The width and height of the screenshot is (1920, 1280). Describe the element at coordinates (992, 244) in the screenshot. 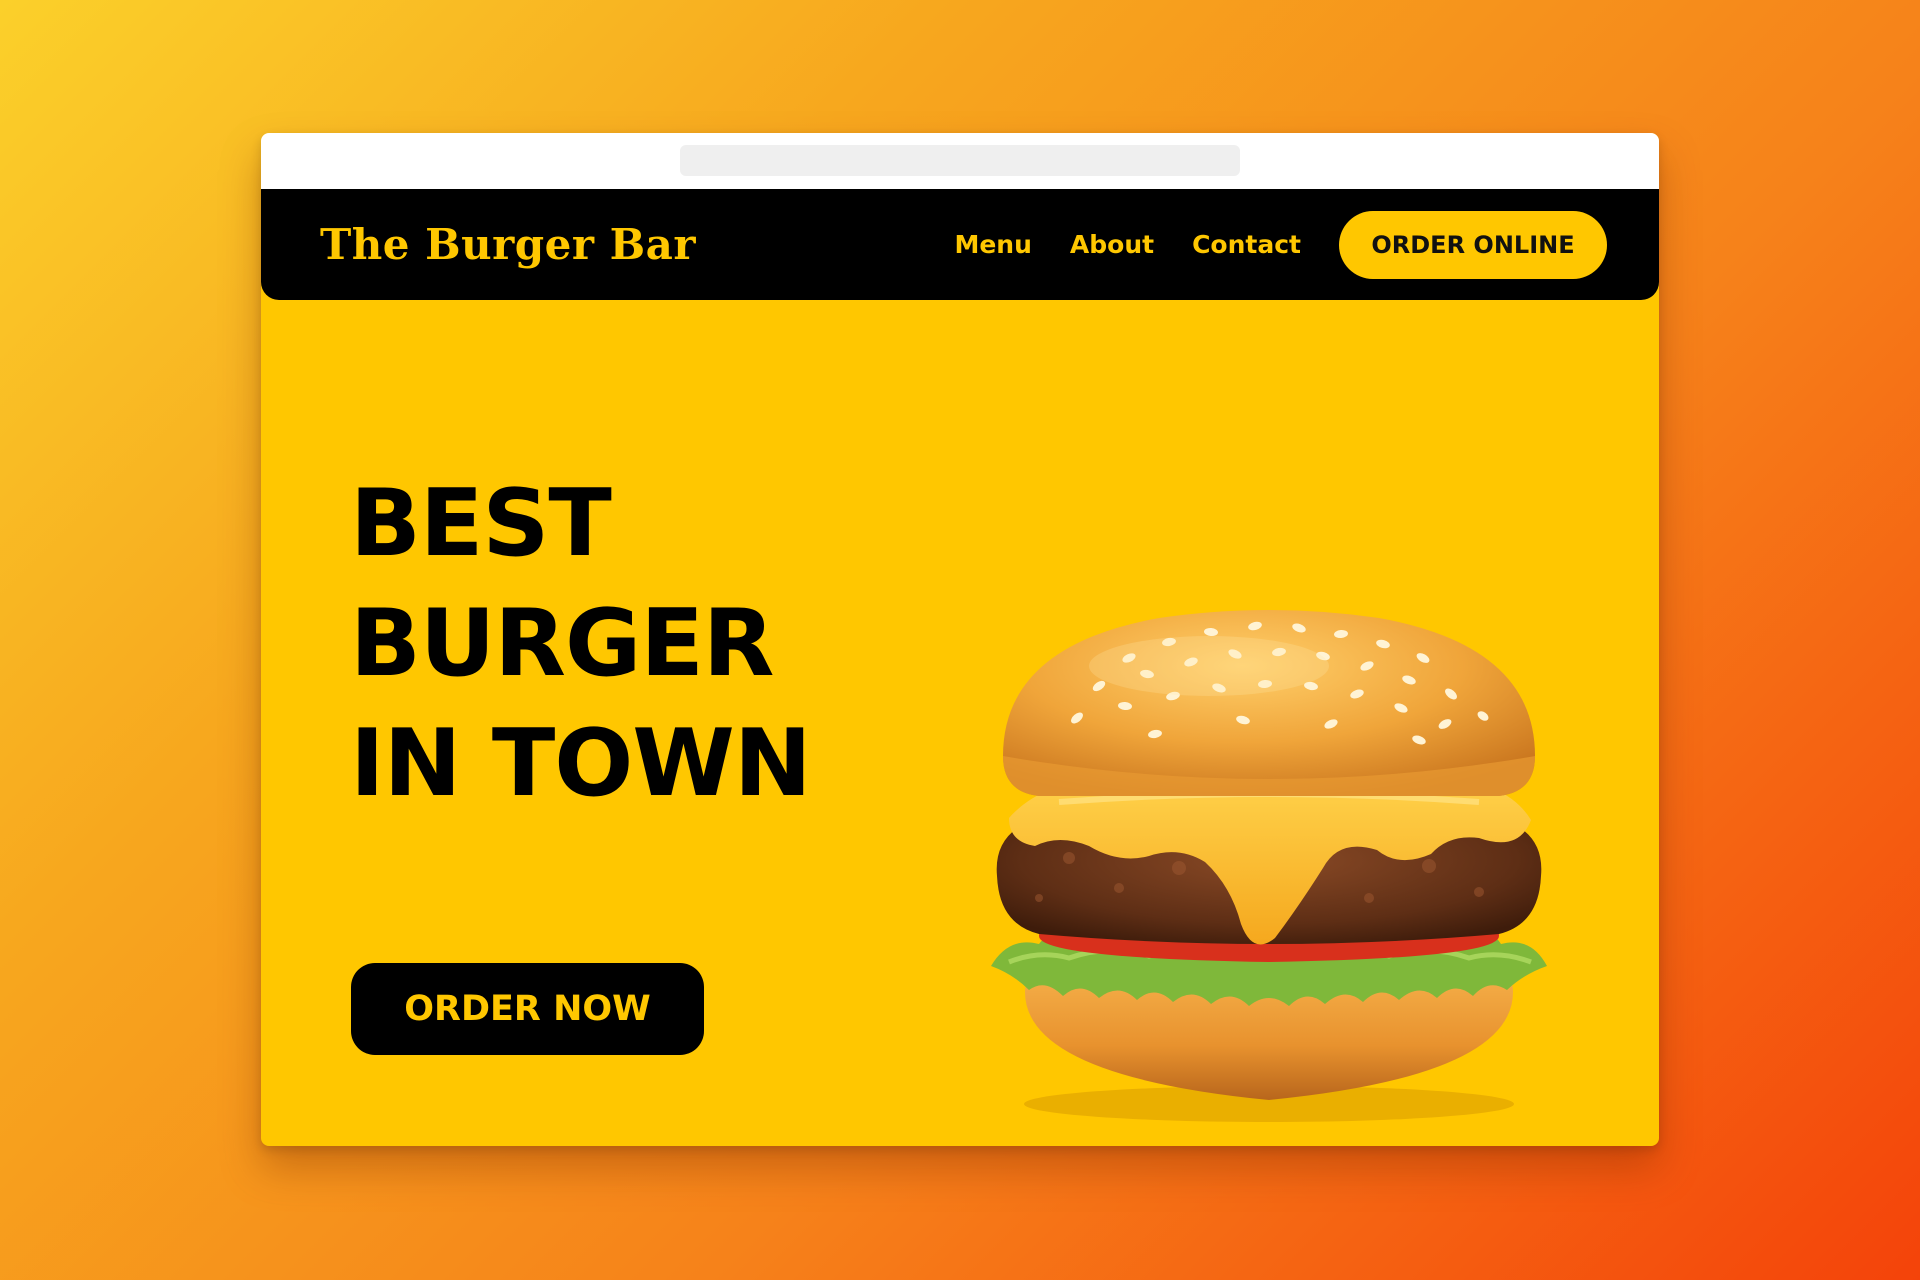

I see `nav-link-menu: Menu` at that location.